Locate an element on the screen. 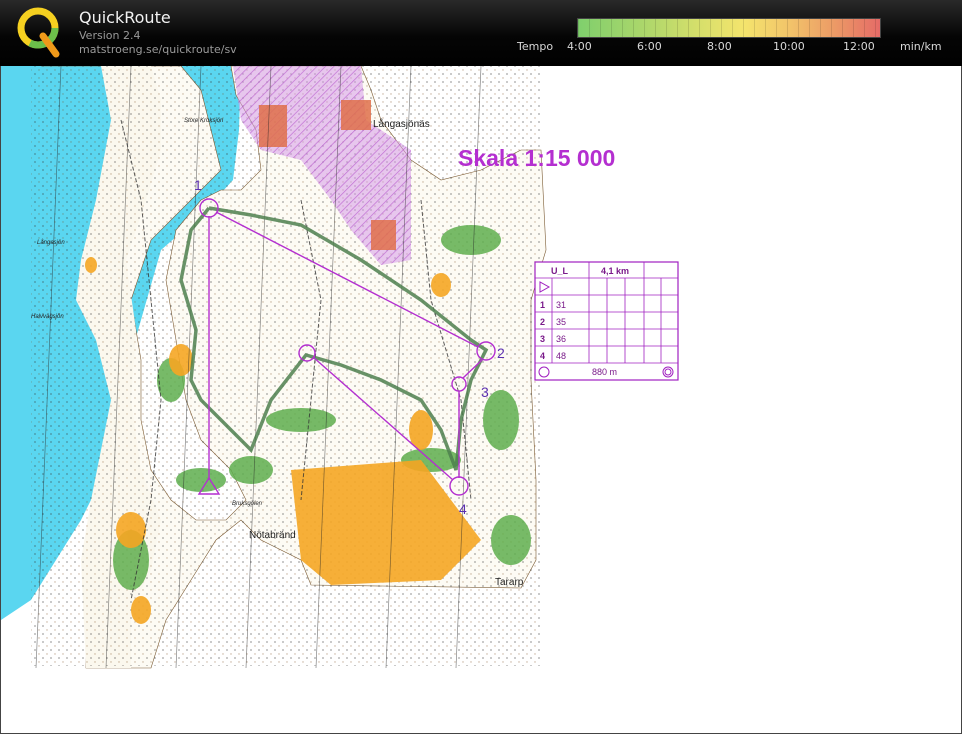 This screenshot has height=737, width=962. app-url: matstroeng.se/quickroute/sv is located at coordinates (158, 49).